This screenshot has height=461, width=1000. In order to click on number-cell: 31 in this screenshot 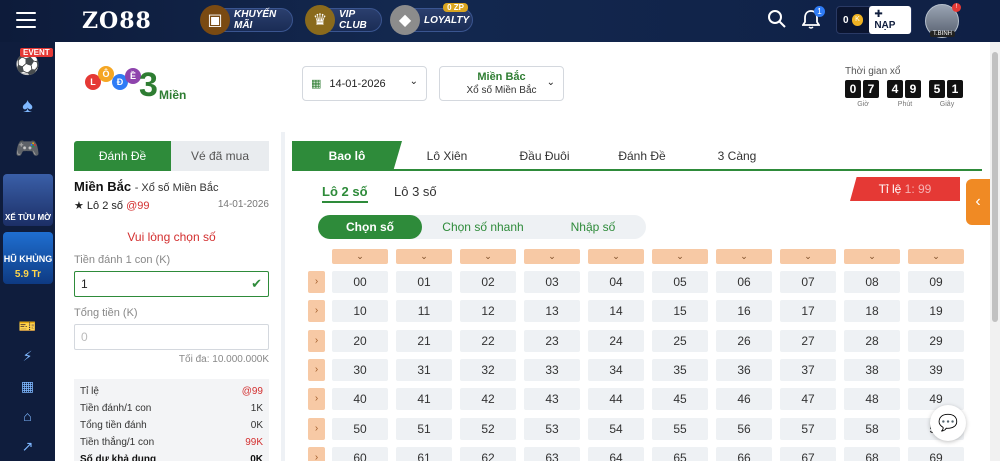, I will do `click(424, 370)`.